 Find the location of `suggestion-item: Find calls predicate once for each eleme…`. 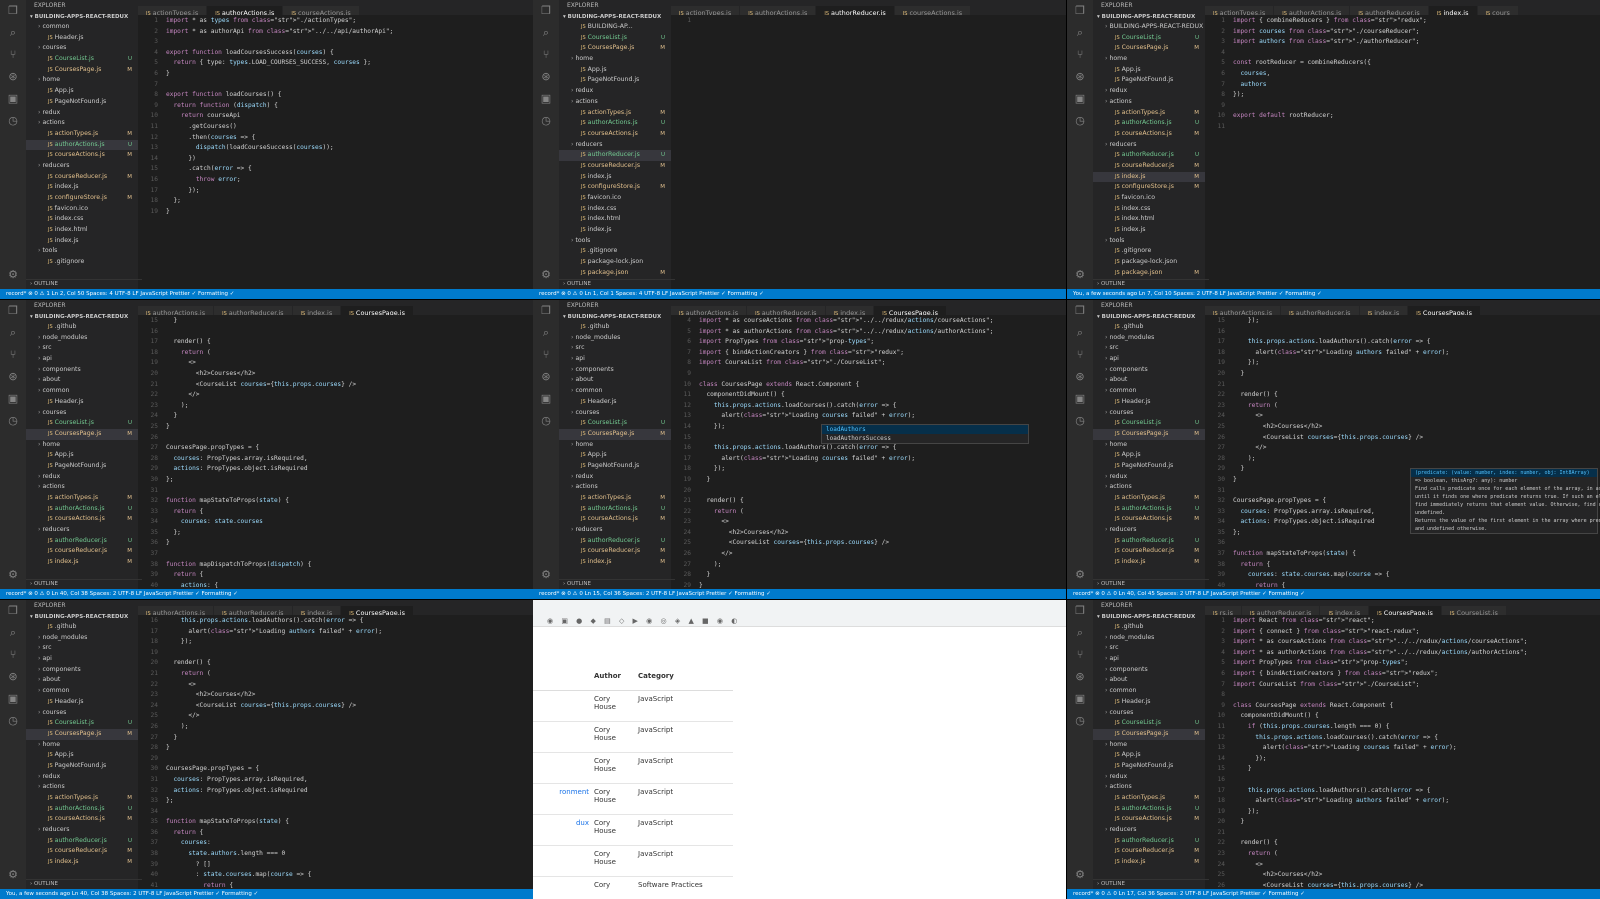

suggestion-item: Find calls predicate once for each eleme… is located at coordinates (1505, 489).